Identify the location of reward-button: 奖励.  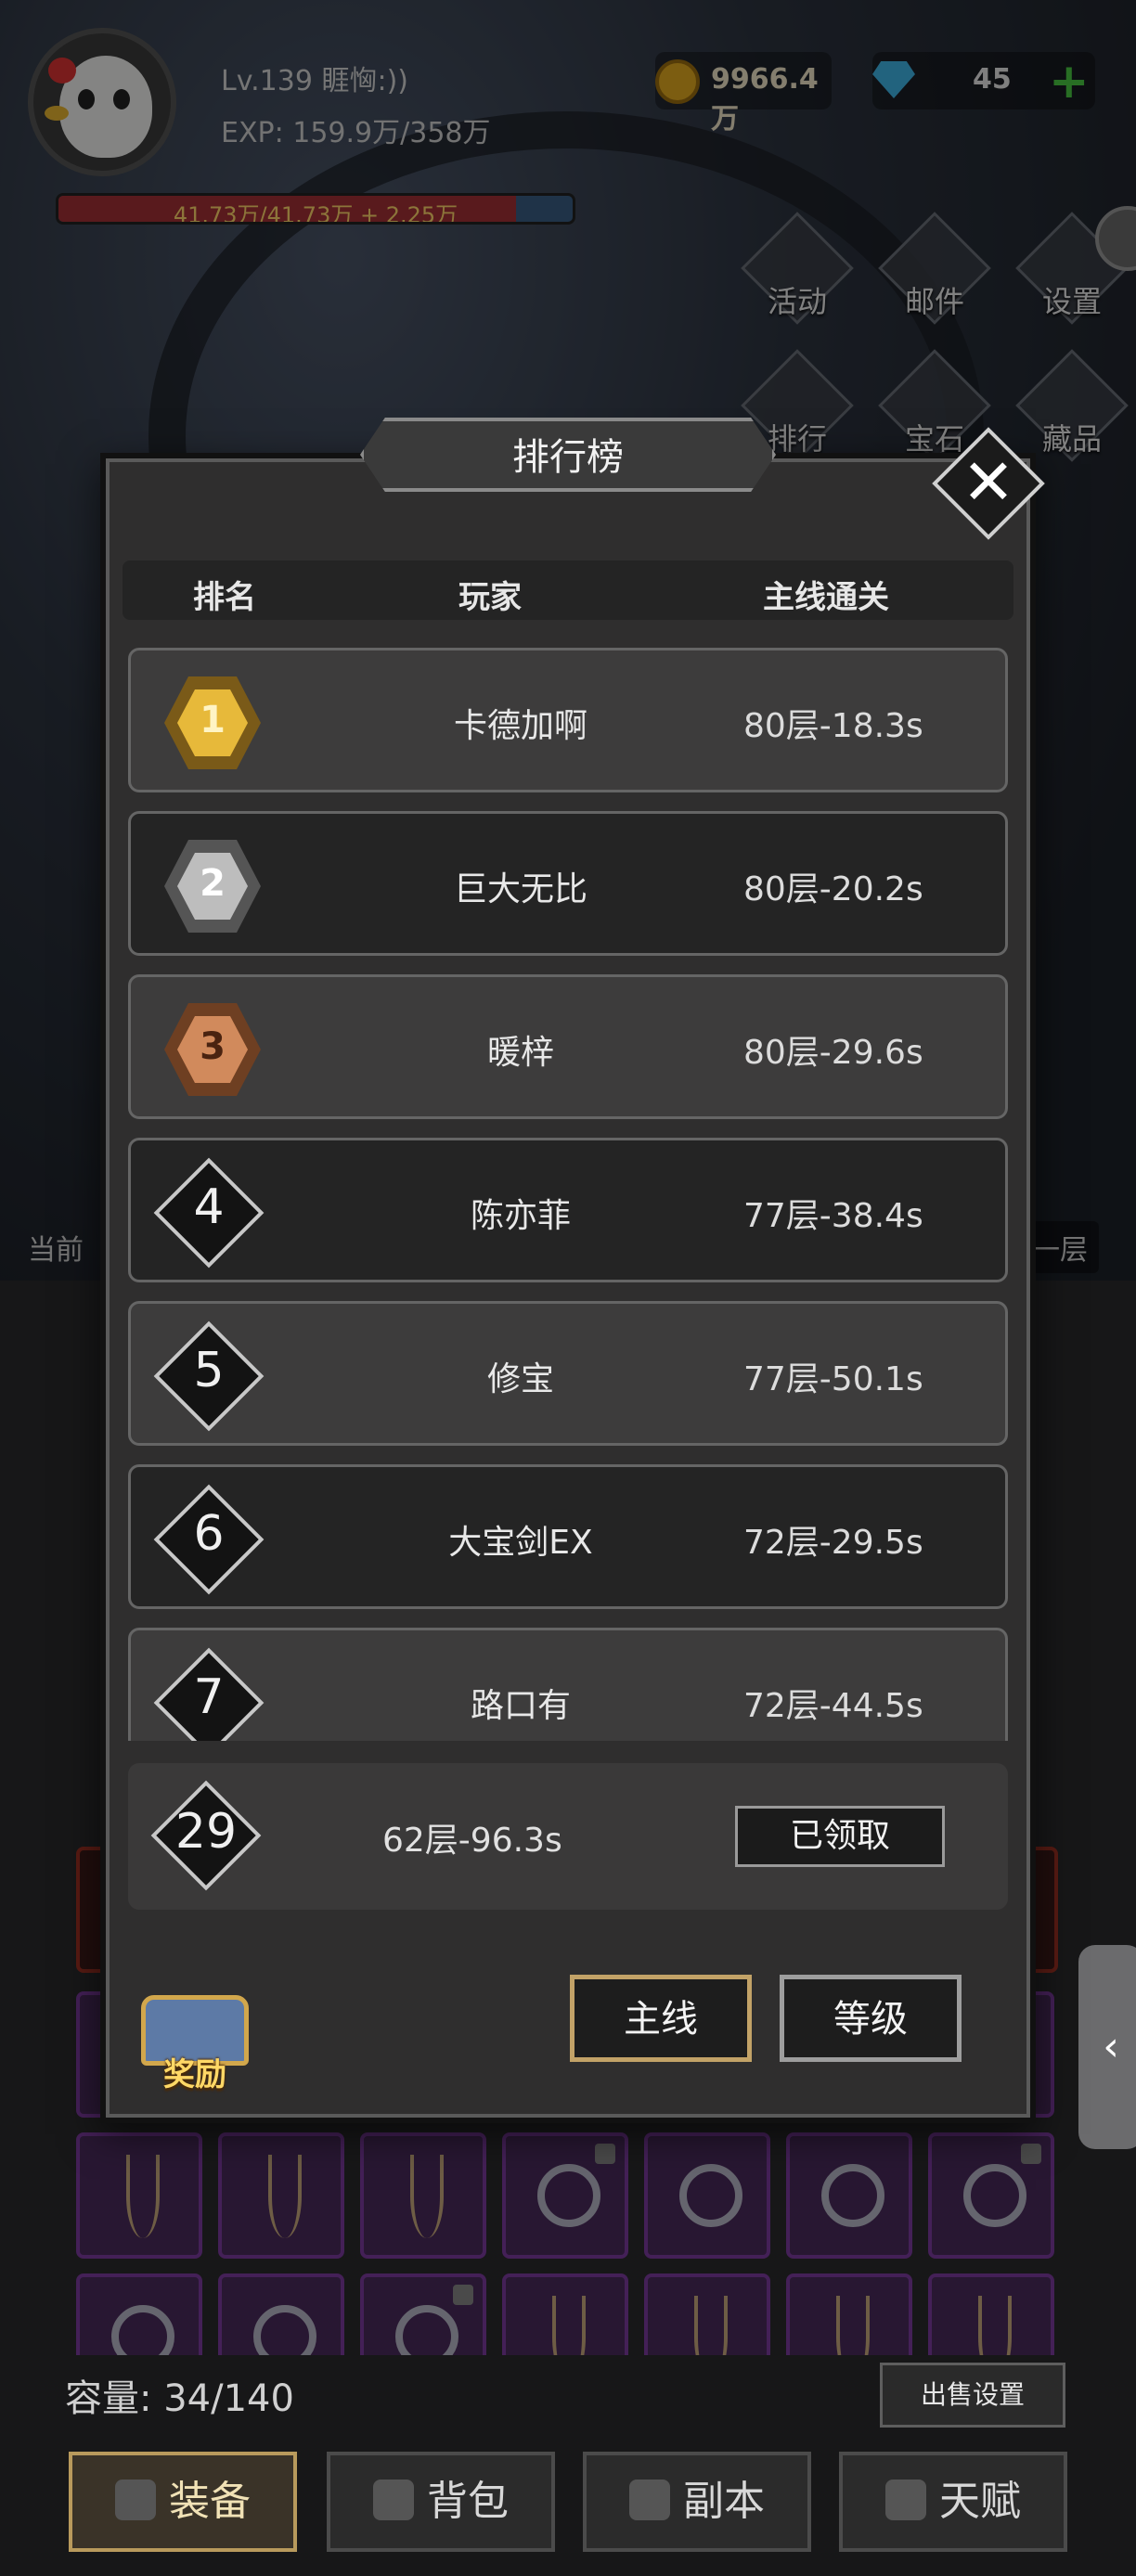
(195, 2032).